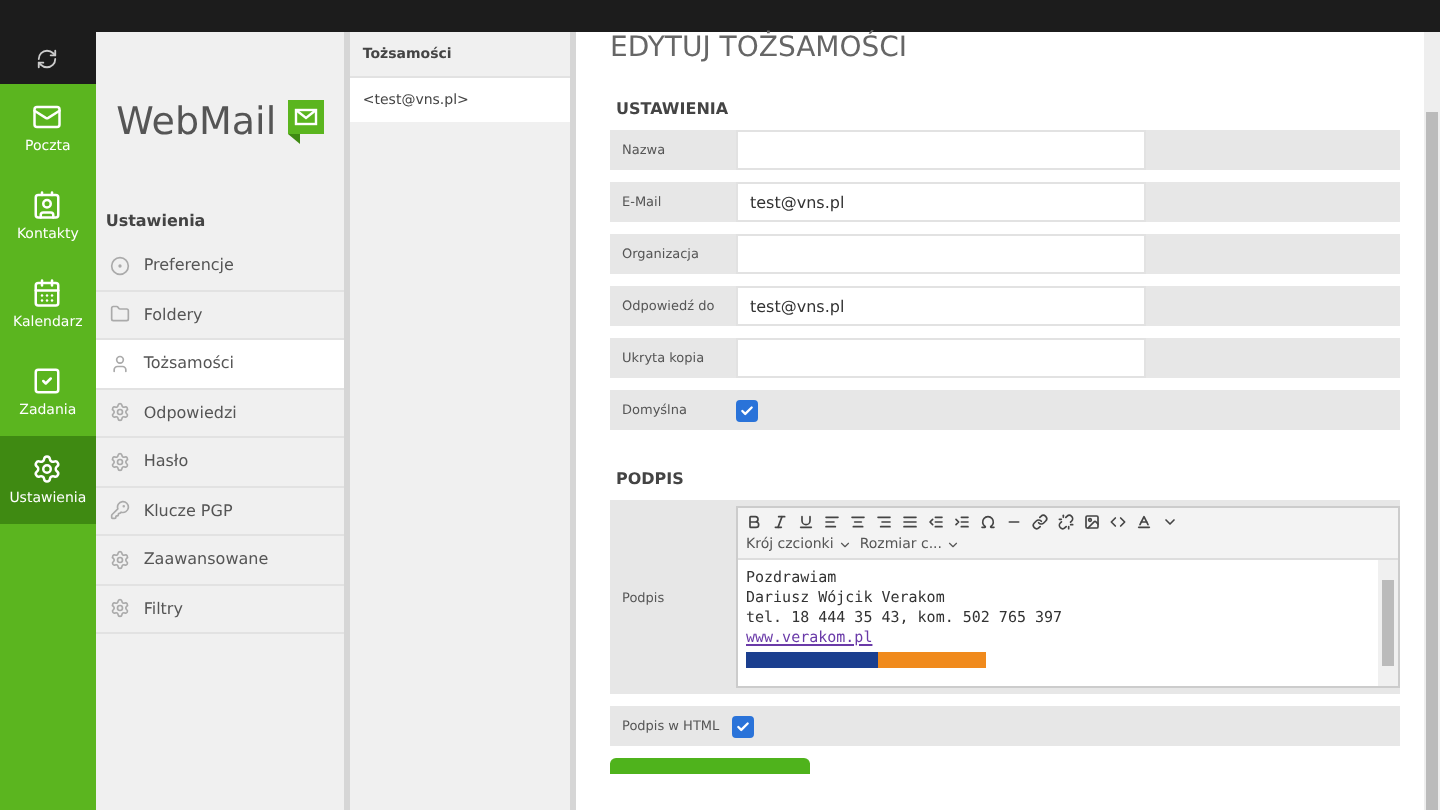 Image resolution: width=1440 pixels, height=810 pixels. What do you see at coordinates (166, 461) in the screenshot?
I see `settings-label: Hasło` at bounding box center [166, 461].